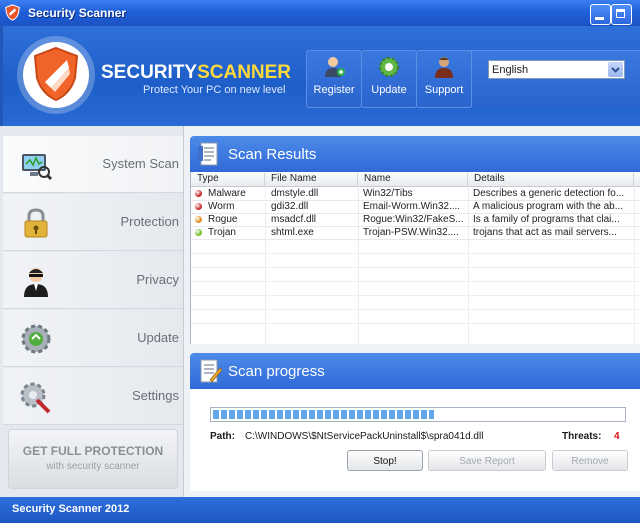 The height and width of the screenshot is (523, 640). What do you see at coordinates (389, 79) in the screenshot?
I see `update-button: Update` at bounding box center [389, 79].